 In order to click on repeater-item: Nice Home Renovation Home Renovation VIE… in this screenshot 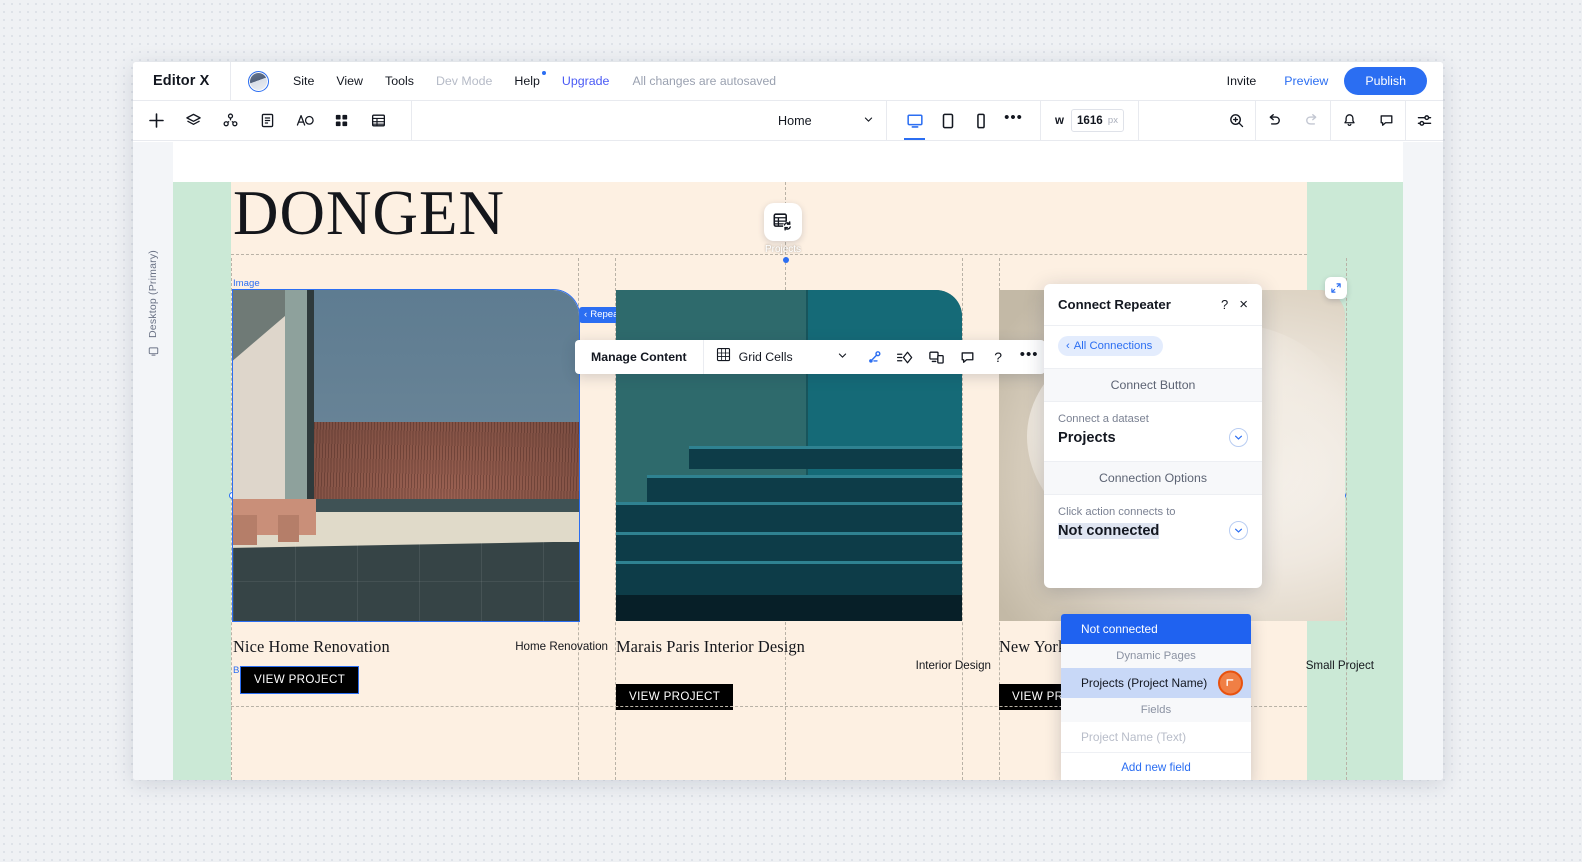, I will do `click(420, 501)`.